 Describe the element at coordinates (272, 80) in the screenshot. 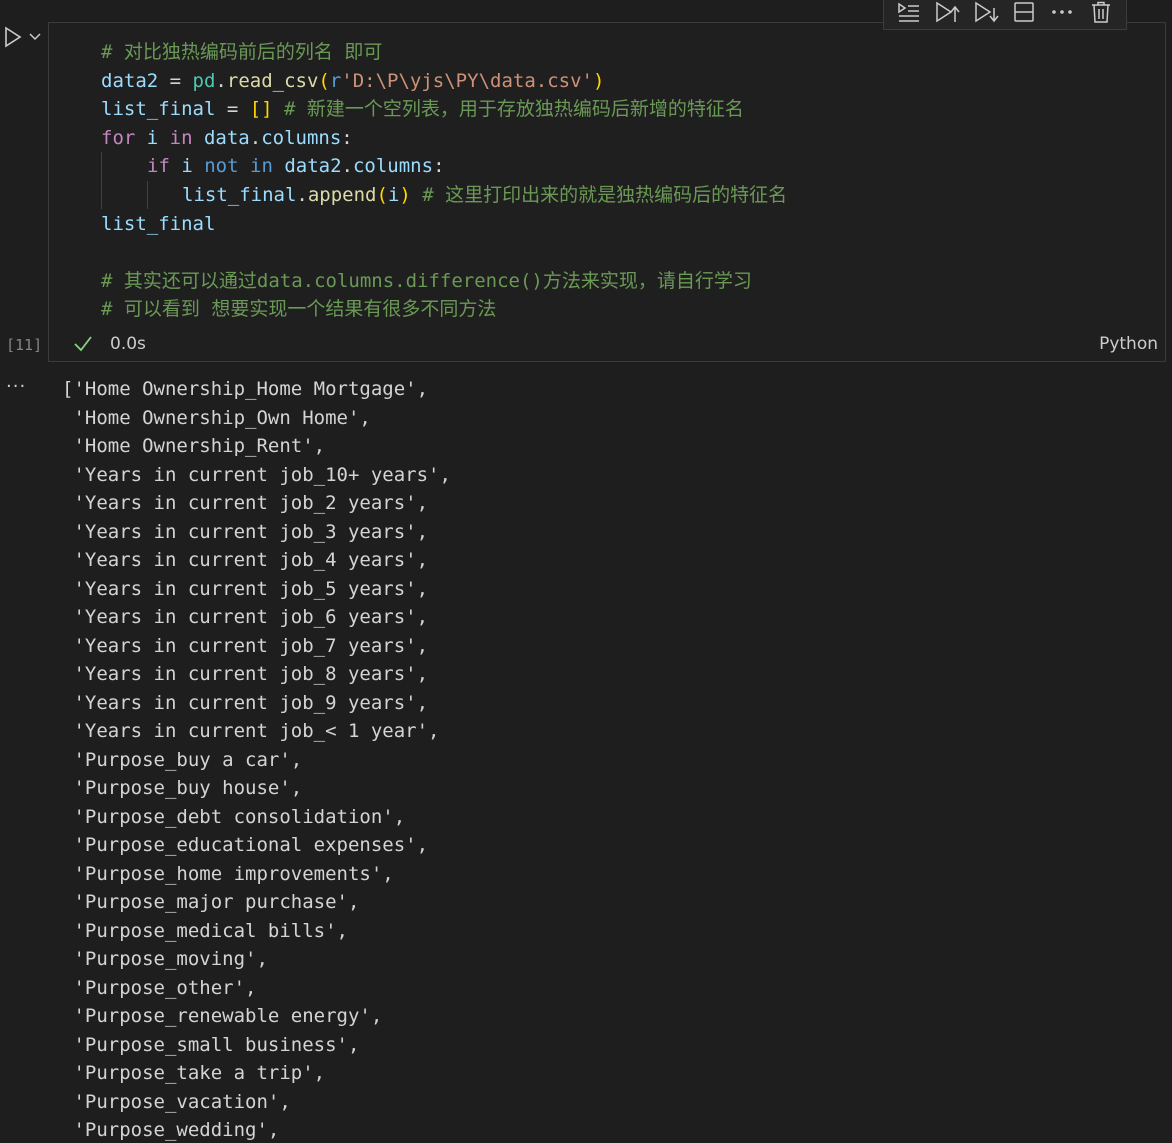

I see `token-function: read_csv` at that location.